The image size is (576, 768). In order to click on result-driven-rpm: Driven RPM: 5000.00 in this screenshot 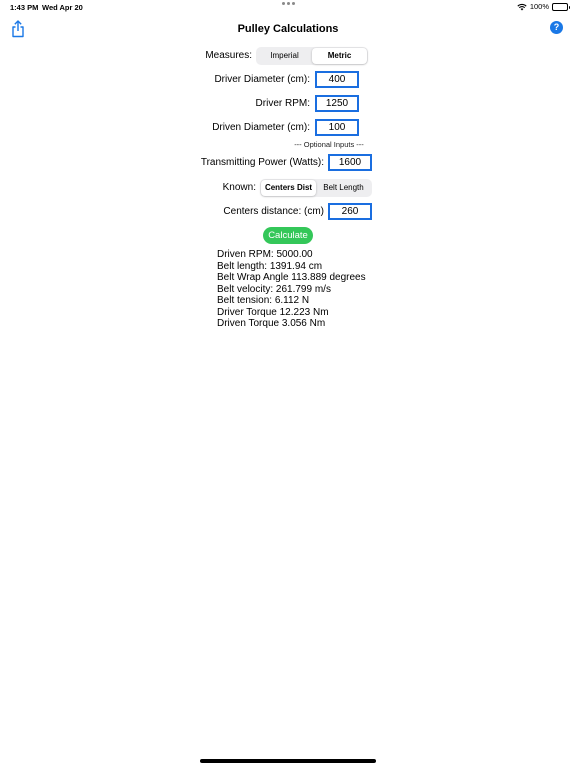, I will do `click(265, 254)`.